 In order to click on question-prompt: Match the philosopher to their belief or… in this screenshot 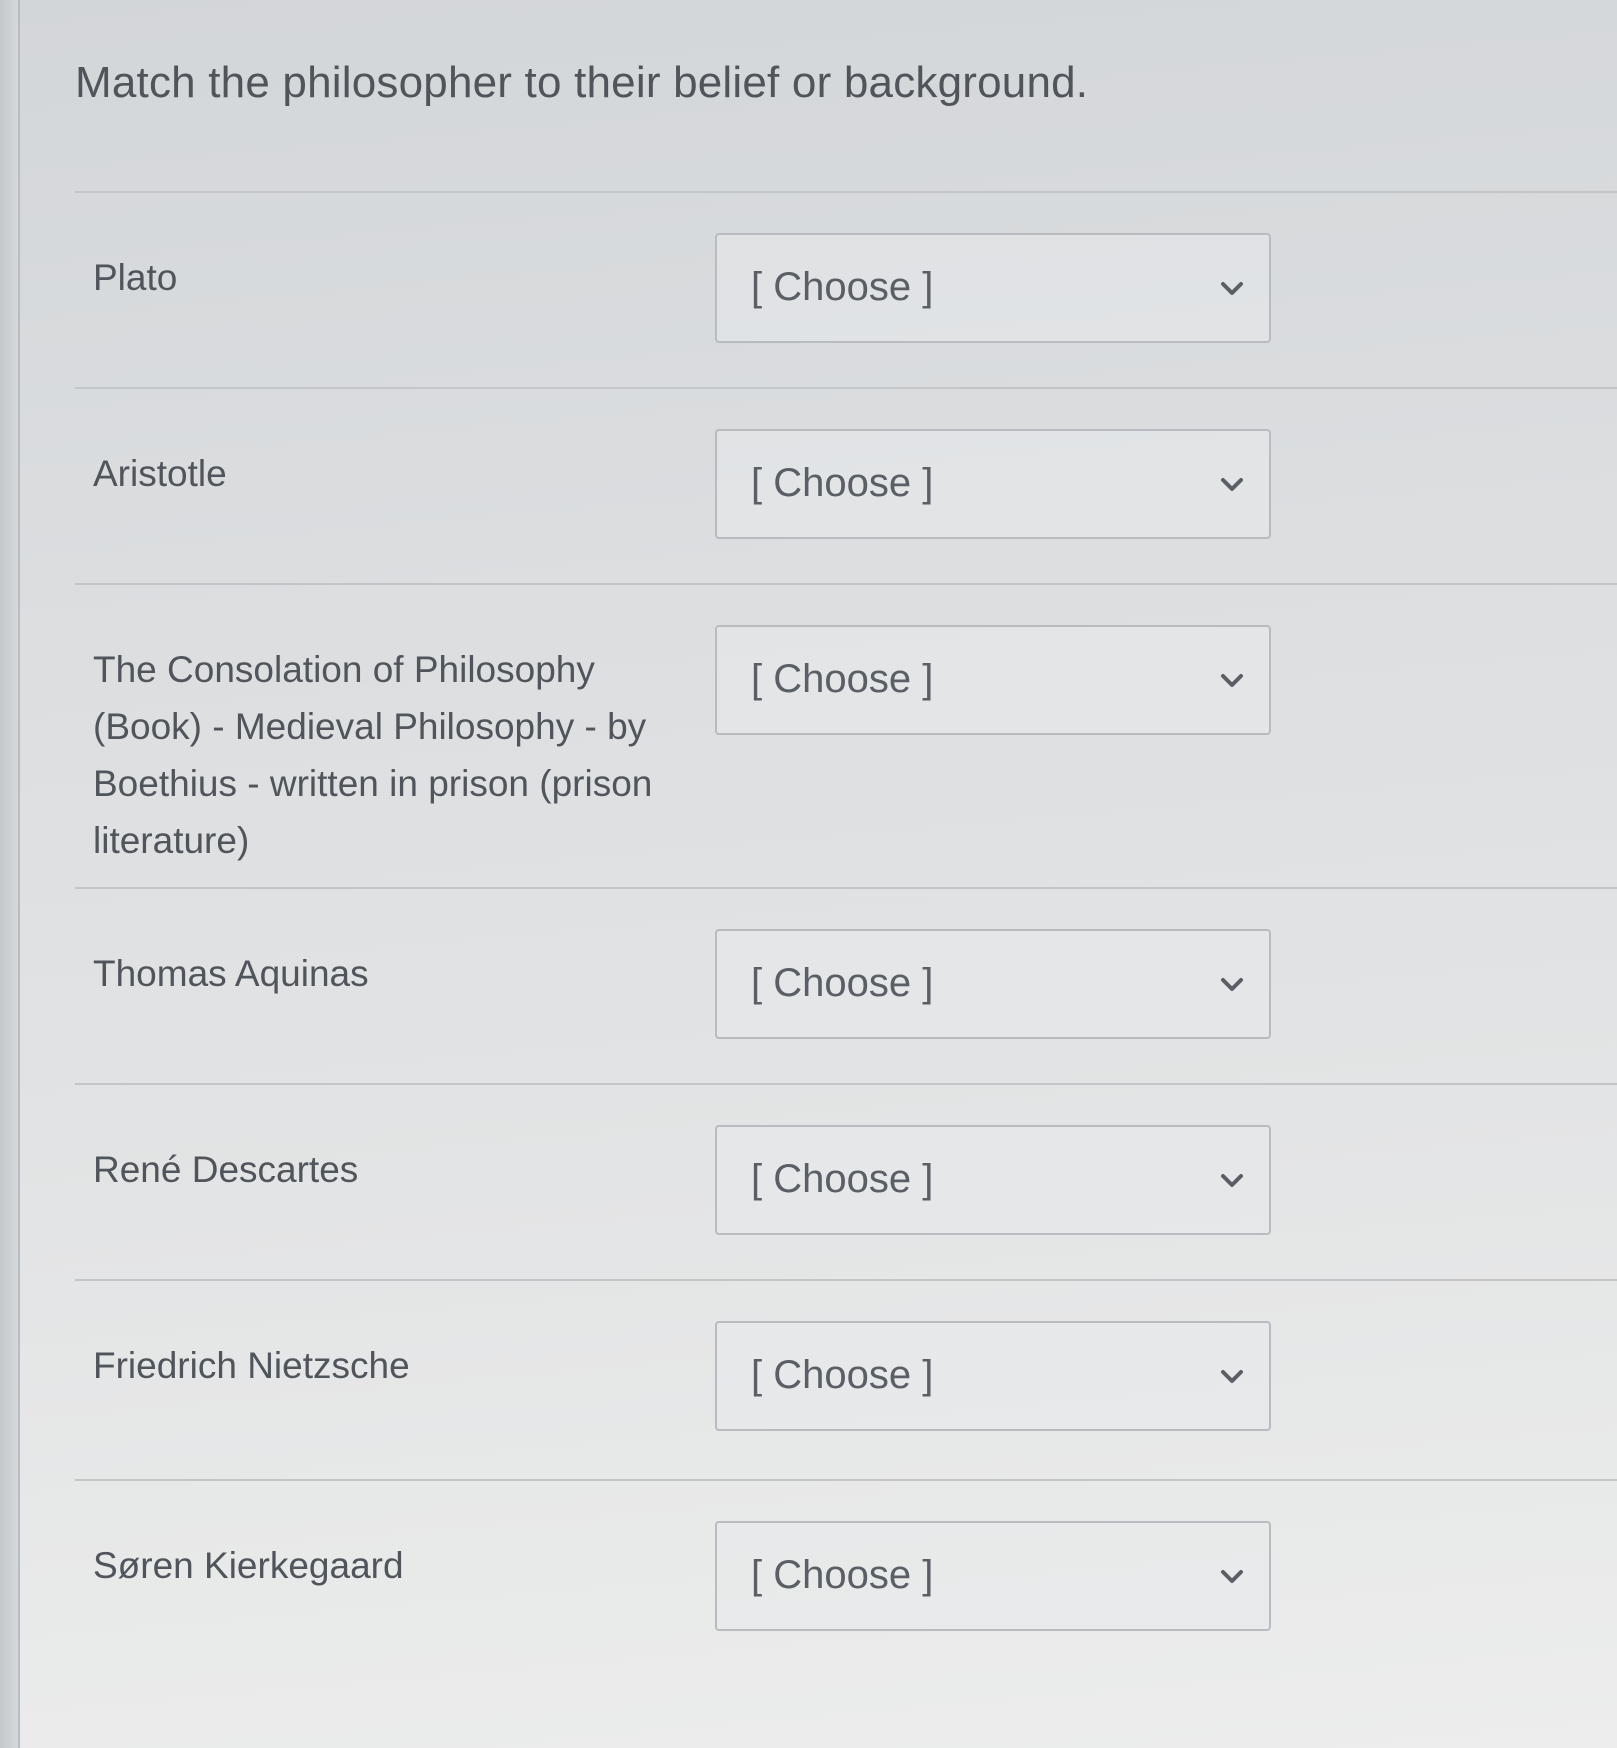, I will do `click(582, 82)`.